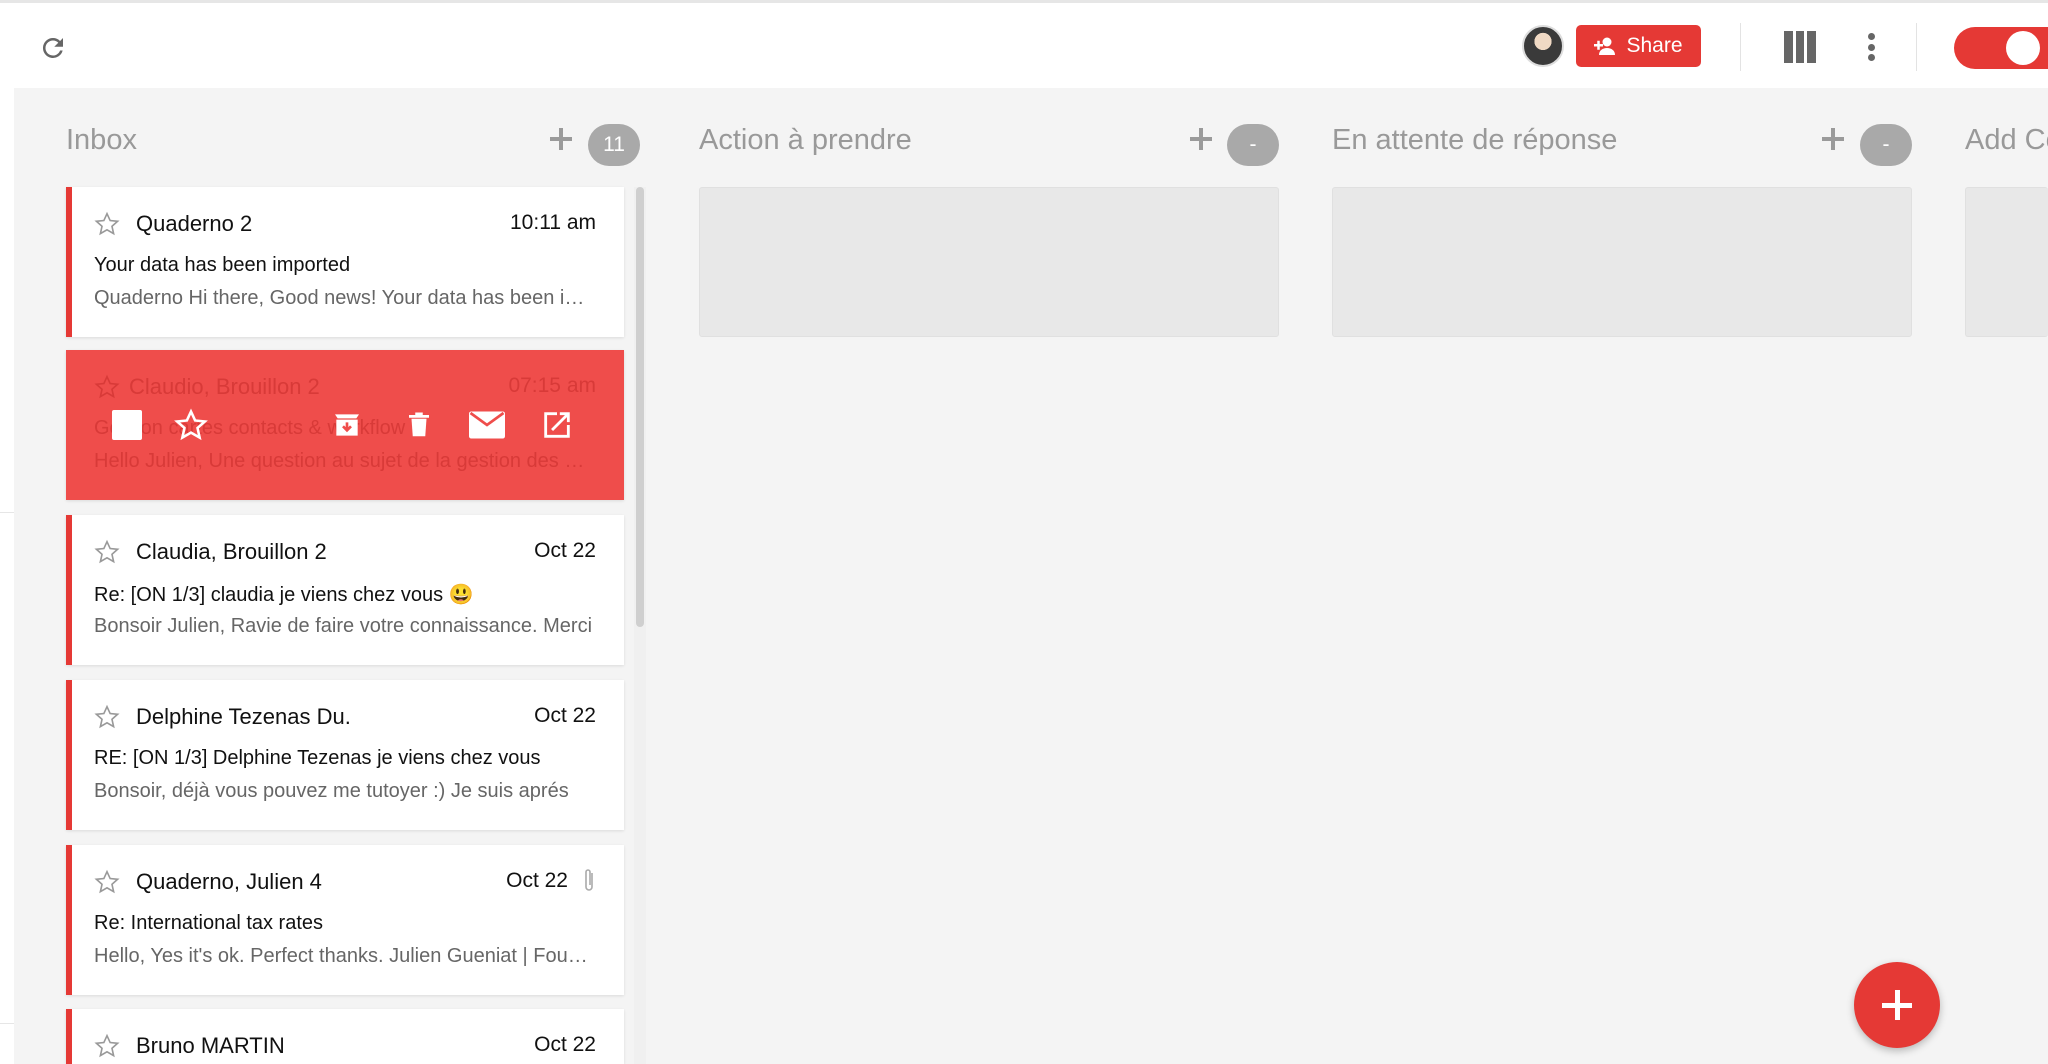 The height and width of the screenshot is (1064, 2048). I want to click on email-subject: Your data has been imported, so click(222, 265).